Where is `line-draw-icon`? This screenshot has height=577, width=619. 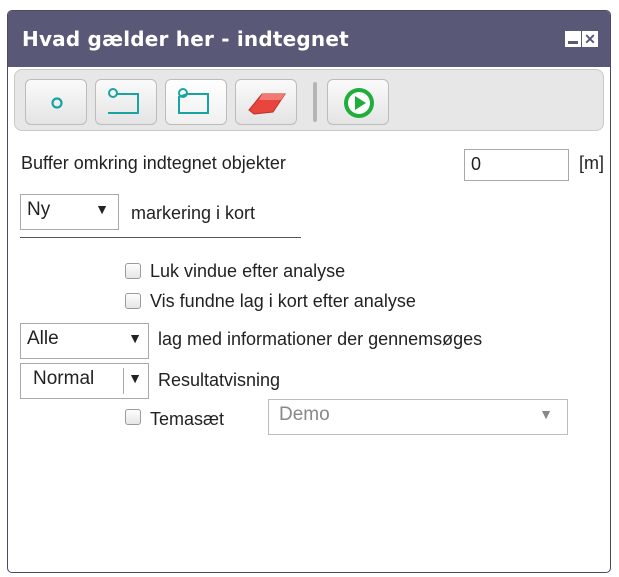
line-draw-icon is located at coordinates (123, 101).